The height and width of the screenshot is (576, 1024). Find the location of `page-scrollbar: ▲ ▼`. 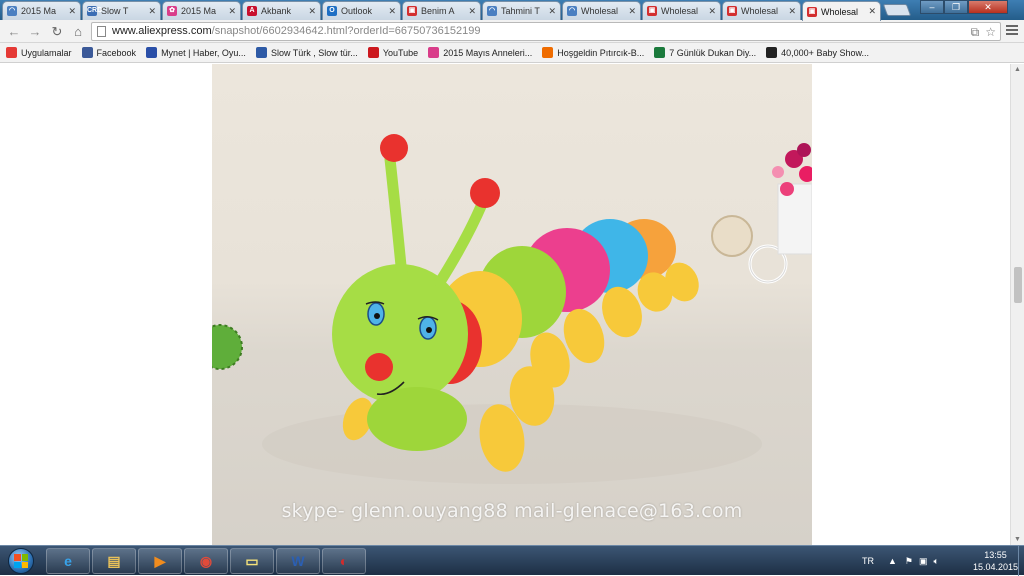

page-scrollbar: ▲ ▼ is located at coordinates (1017, 304).